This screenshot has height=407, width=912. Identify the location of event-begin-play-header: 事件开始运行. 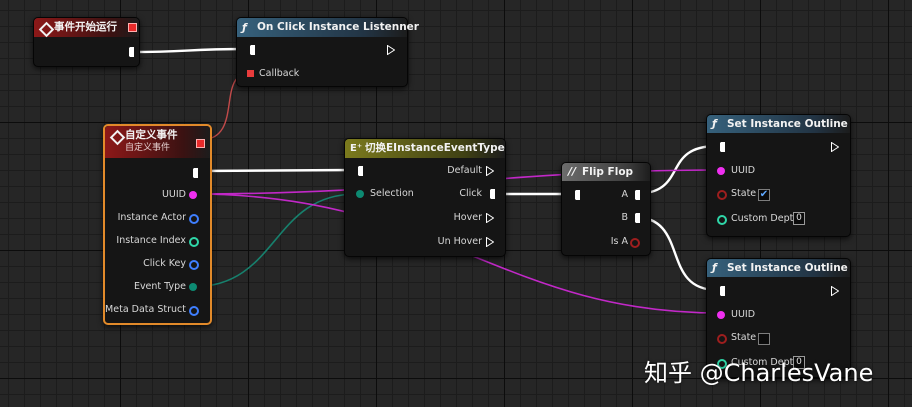
(86, 28).